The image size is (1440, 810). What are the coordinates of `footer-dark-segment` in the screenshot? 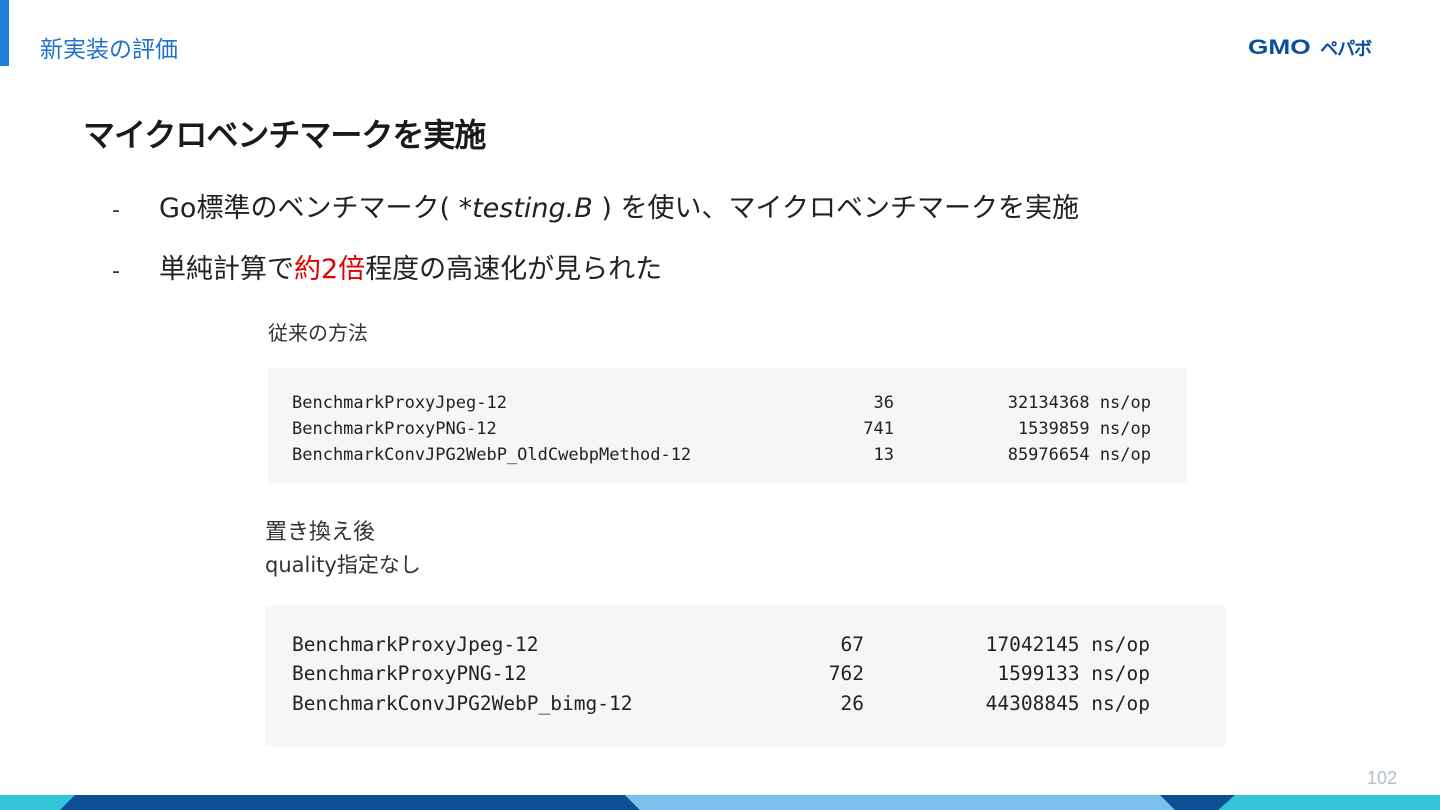 It's located at (350, 802).